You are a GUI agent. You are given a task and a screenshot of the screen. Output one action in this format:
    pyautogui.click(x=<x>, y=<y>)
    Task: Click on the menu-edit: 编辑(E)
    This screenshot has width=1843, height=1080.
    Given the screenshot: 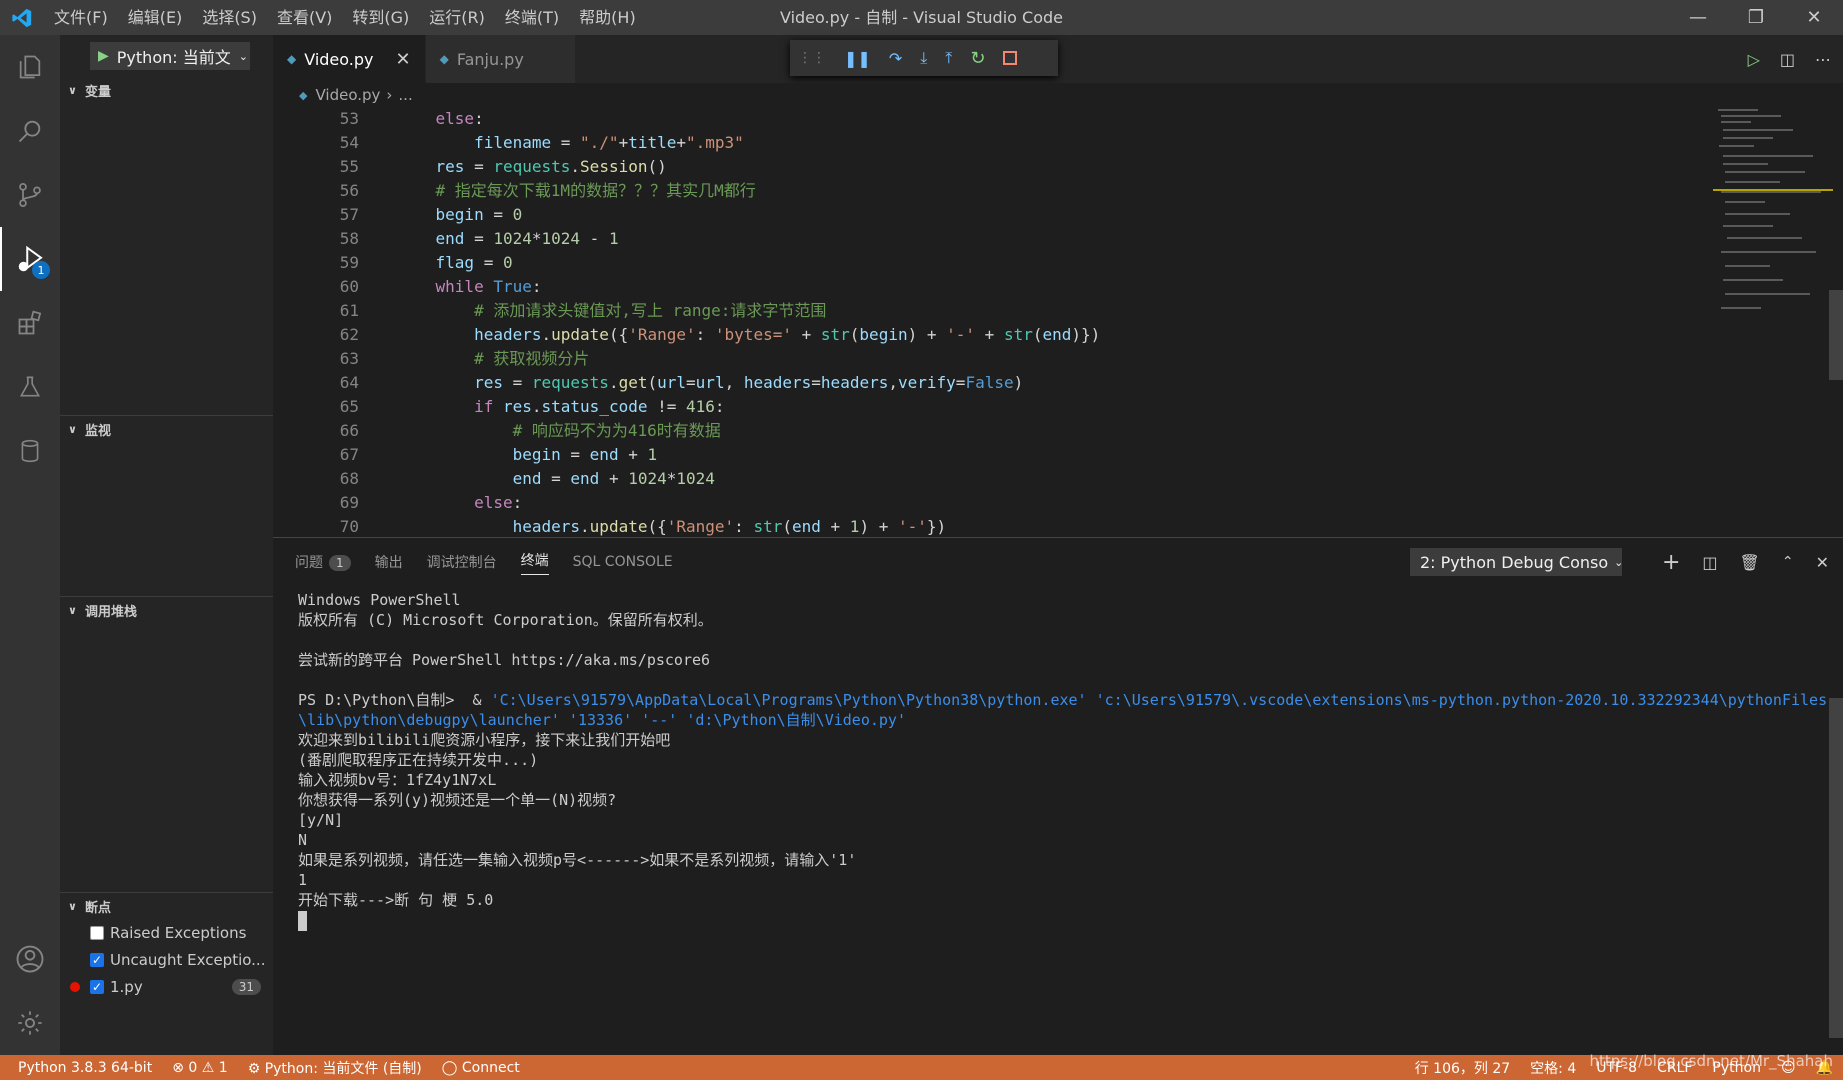 What is the action you would take?
    pyautogui.click(x=155, y=17)
    